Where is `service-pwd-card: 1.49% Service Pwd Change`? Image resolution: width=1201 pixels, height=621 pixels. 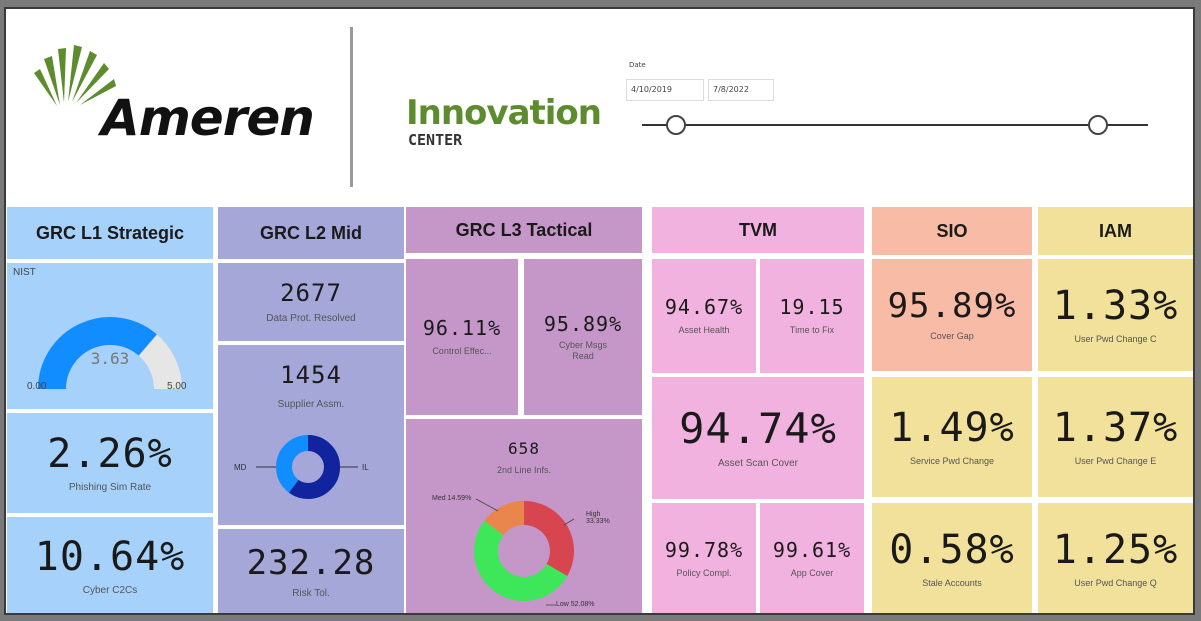
service-pwd-card: 1.49% Service Pwd Change is located at coordinates (952, 437).